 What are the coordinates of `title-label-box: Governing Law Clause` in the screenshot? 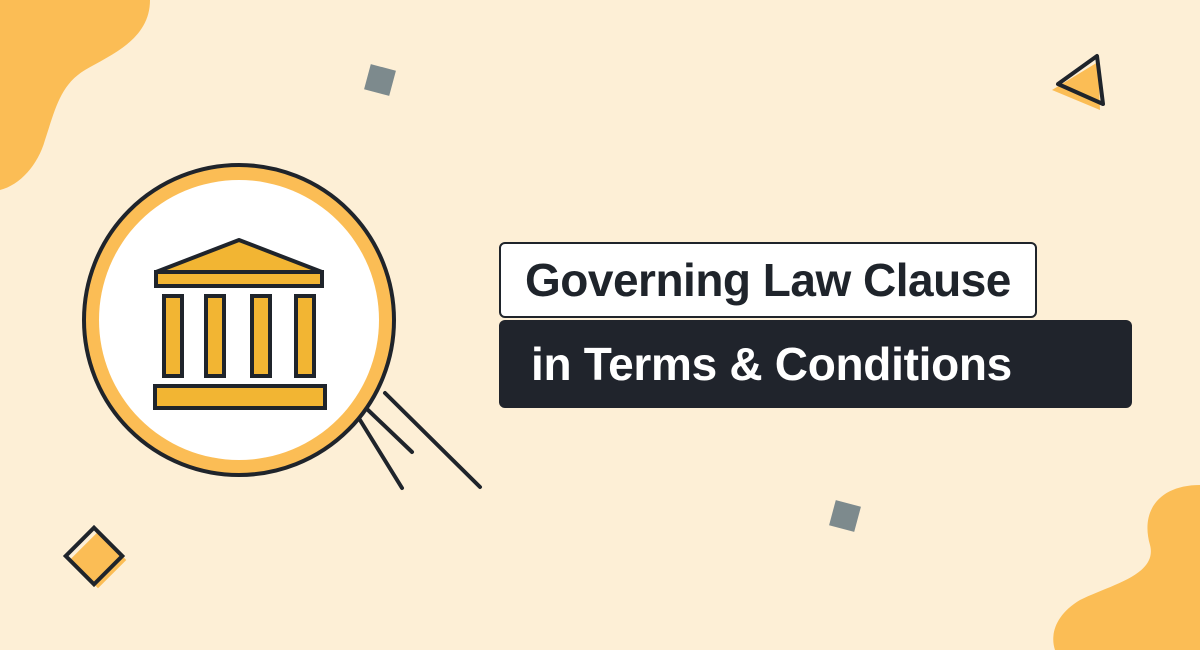 It's located at (768, 280).